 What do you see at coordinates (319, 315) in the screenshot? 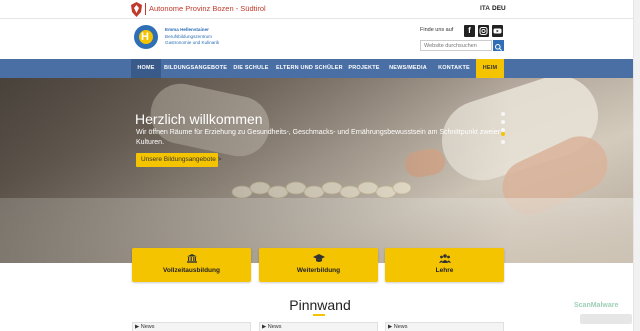
I see `title-underline` at bounding box center [319, 315].